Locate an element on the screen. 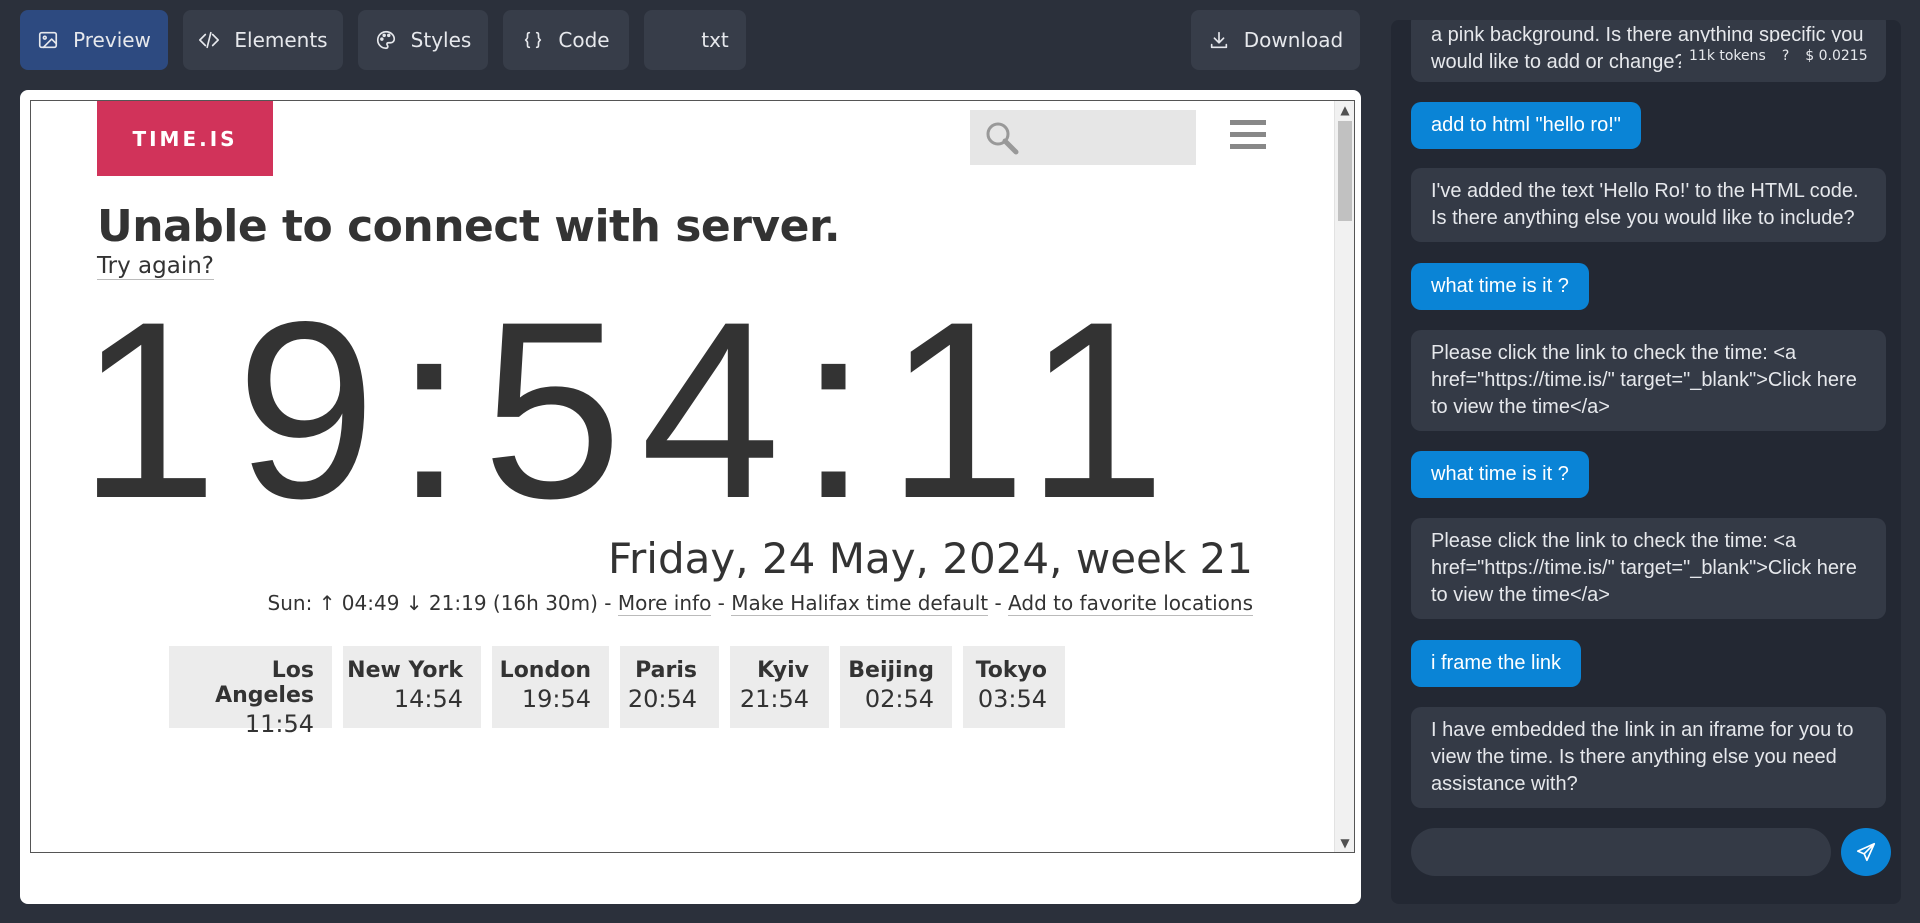  code-label: Code is located at coordinates (584, 40).